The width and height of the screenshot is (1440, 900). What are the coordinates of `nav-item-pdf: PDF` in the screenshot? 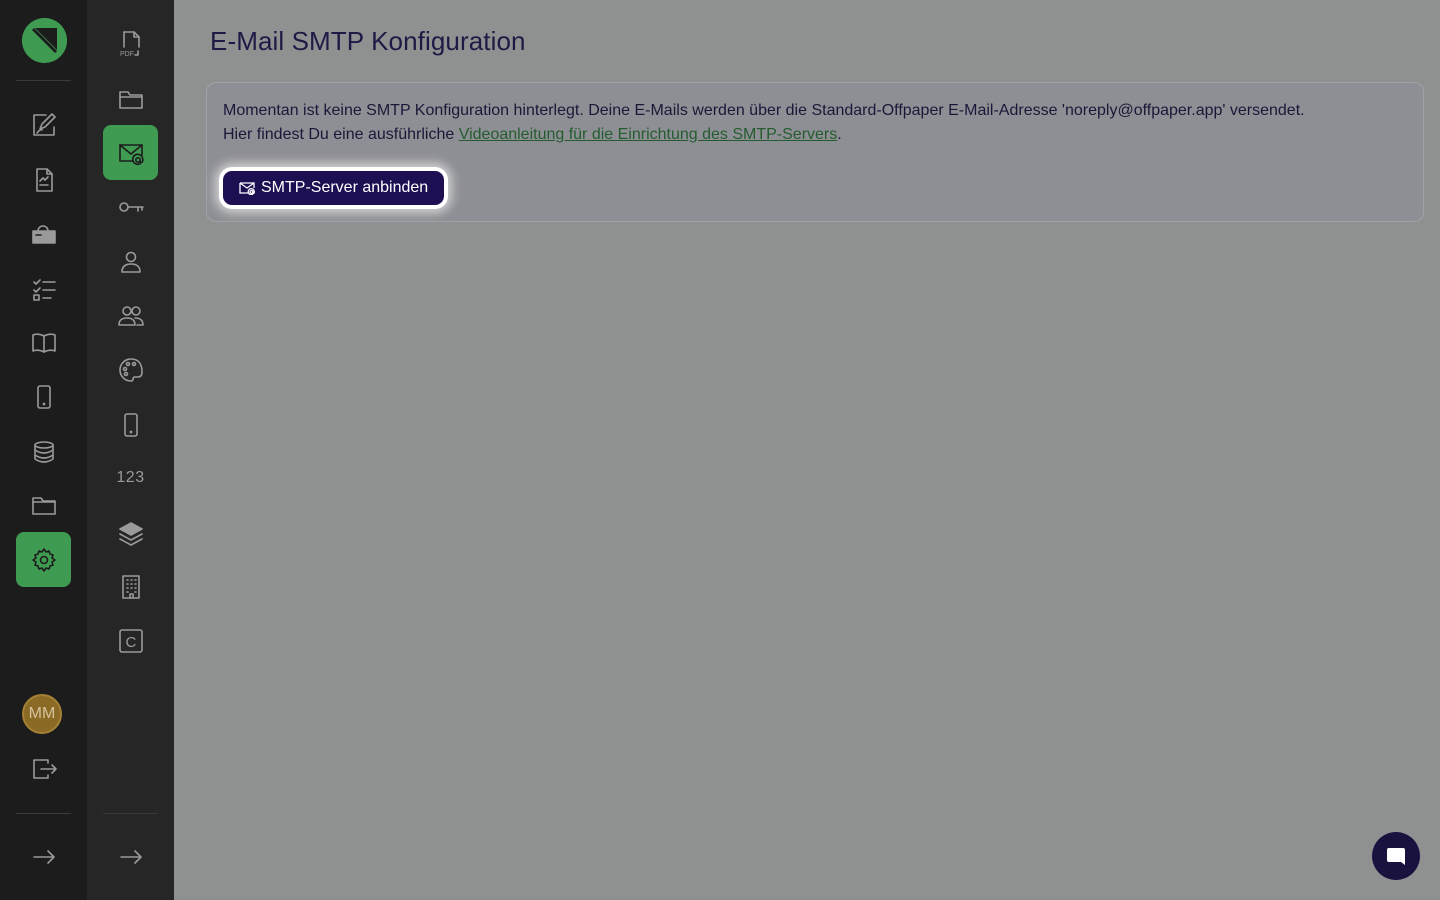 It's located at (130, 43).